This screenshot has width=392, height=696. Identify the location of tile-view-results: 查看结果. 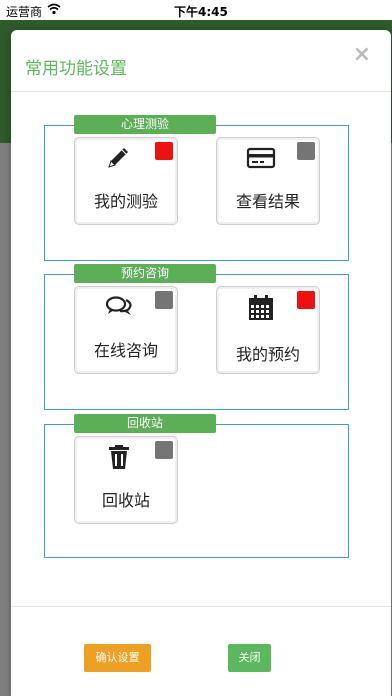
(268, 181).